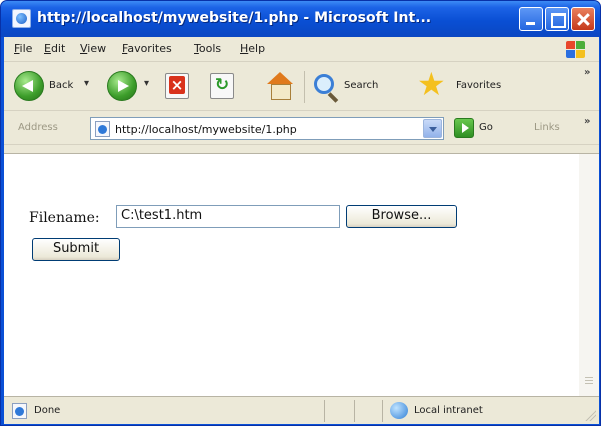 This screenshot has width=601, height=426. What do you see at coordinates (207, 48) in the screenshot?
I see `menu-tools: Tools` at bounding box center [207, 48].